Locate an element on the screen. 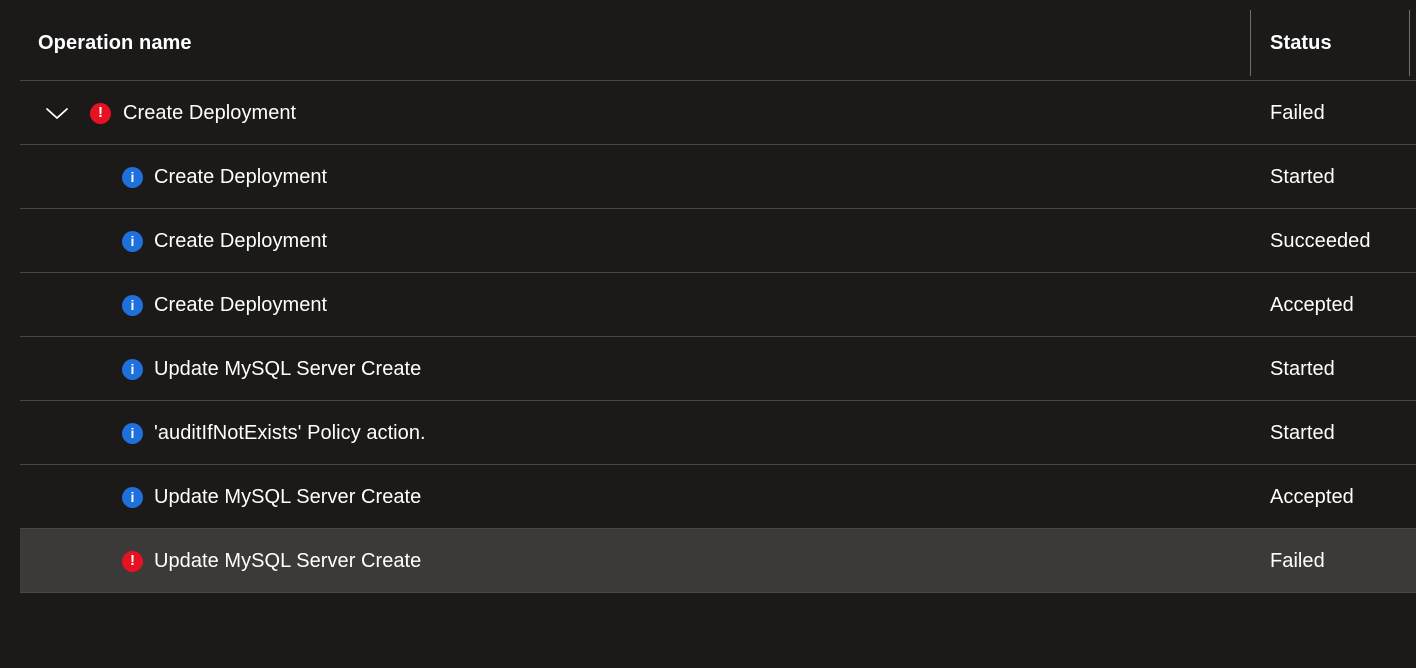 This screenshot has height=668, width=1416. table-row: i Create Deployment Succeeded is located at coordinates (708, 241).